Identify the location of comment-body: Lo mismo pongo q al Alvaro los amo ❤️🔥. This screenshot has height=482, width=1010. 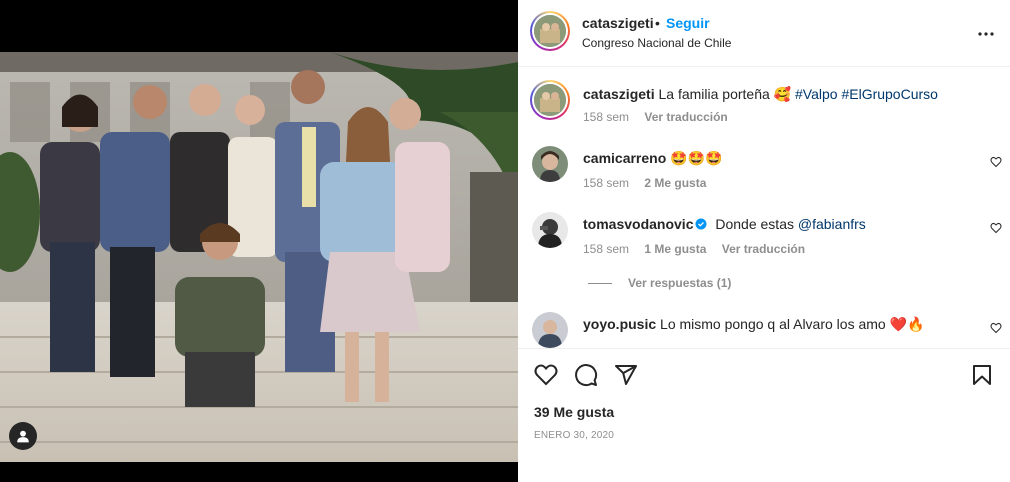
(792, 324).